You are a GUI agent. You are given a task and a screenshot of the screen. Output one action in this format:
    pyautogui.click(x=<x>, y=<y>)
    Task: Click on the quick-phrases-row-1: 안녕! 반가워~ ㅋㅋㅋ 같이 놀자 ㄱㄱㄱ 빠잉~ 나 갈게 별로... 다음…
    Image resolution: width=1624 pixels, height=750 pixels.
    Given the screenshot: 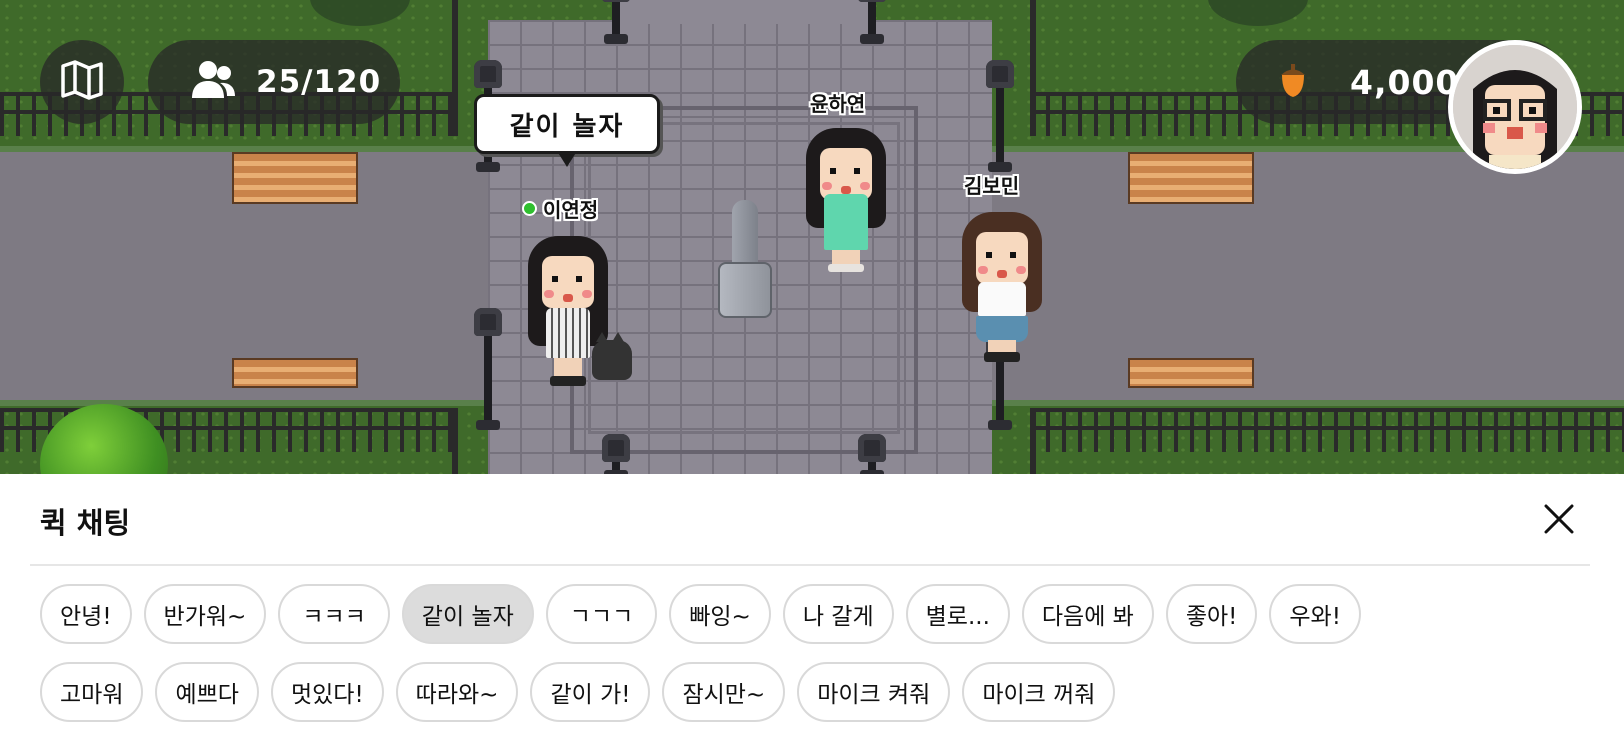 What is the action you would take?
    pyautogui.click(x=820, y=614)
    